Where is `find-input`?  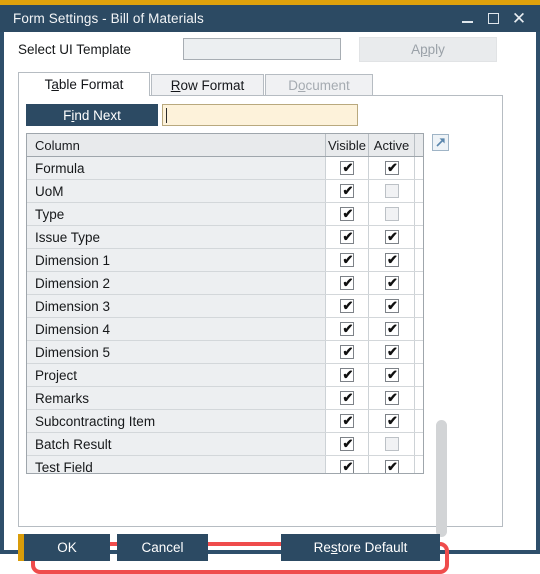 find-input is located at coordinates (260, 115).